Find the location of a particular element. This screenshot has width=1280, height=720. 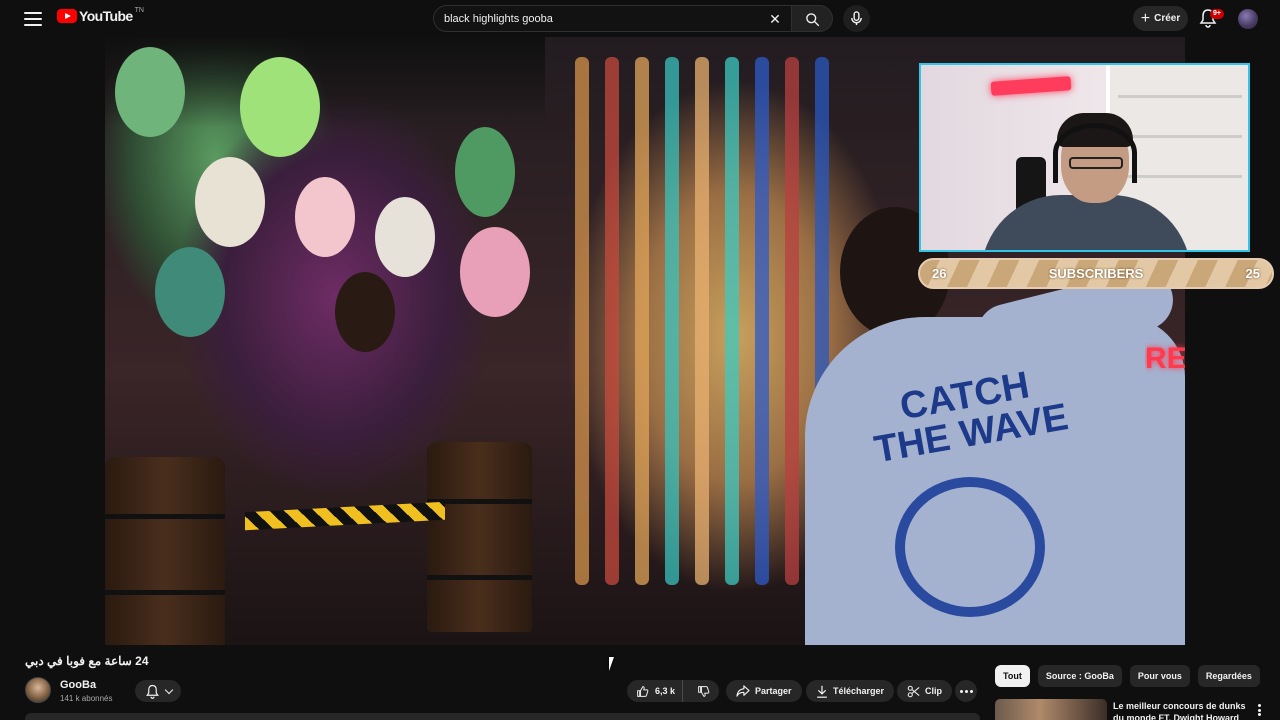

description-box is located at coordinates (502, 716).